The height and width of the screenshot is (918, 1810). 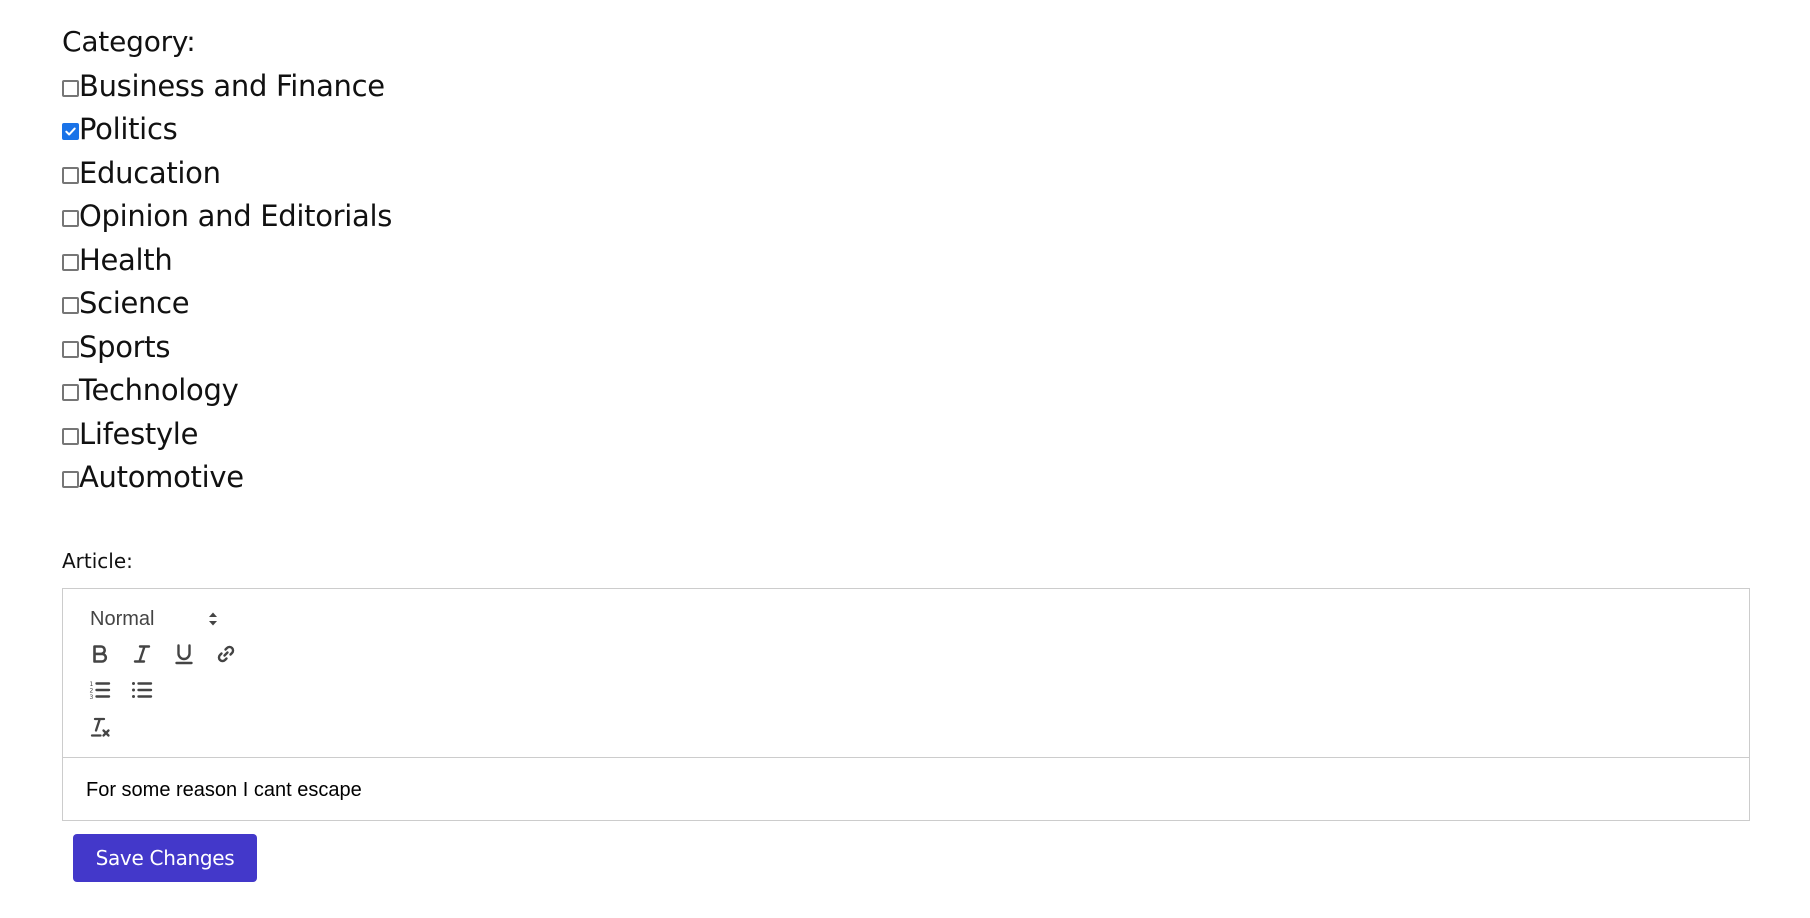 What do you see at coordinates (213, 619) in the screenshot?
I see `select-arrows-icon` at bounding box center [213, 619].